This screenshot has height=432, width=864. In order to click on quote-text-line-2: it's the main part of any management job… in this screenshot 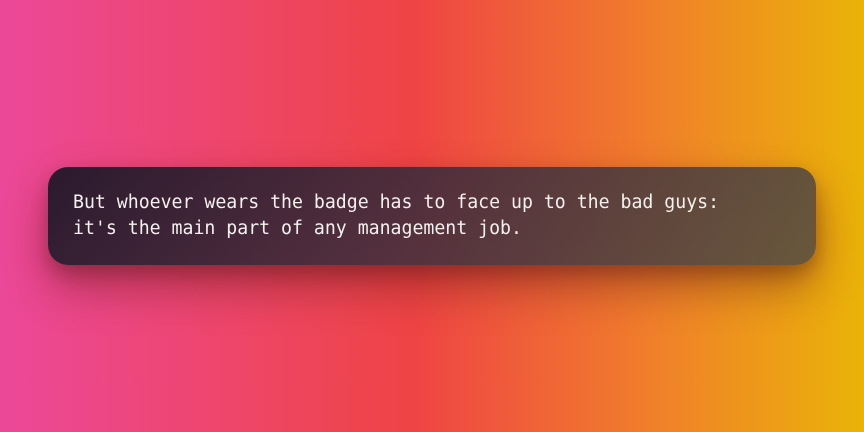, I will do `click(297, 228)`.